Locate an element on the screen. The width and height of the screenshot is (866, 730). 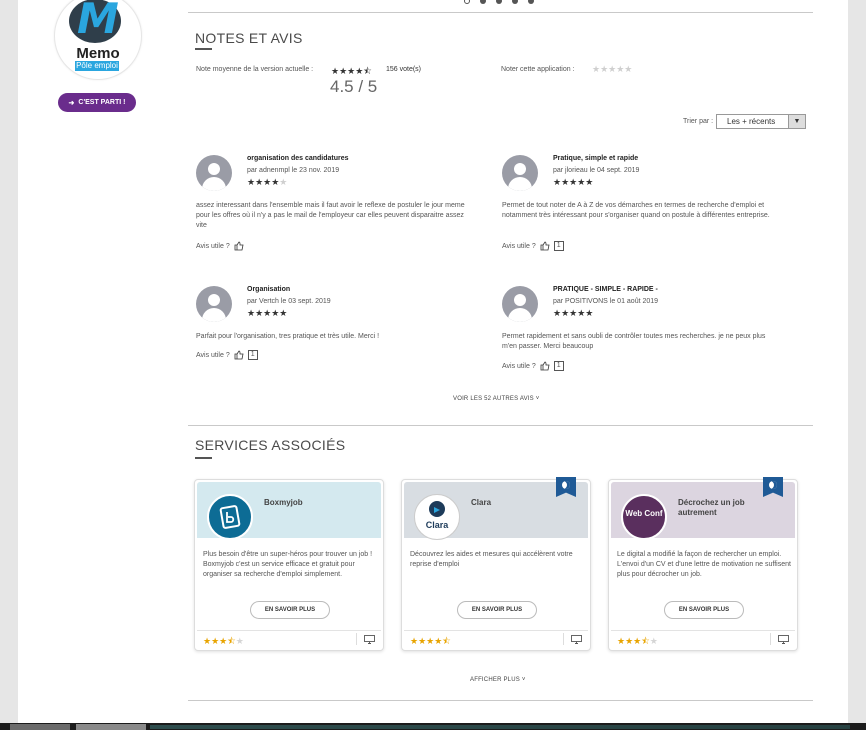
service-footer: ★★★★⯪ is located at coordinates (496, 639).